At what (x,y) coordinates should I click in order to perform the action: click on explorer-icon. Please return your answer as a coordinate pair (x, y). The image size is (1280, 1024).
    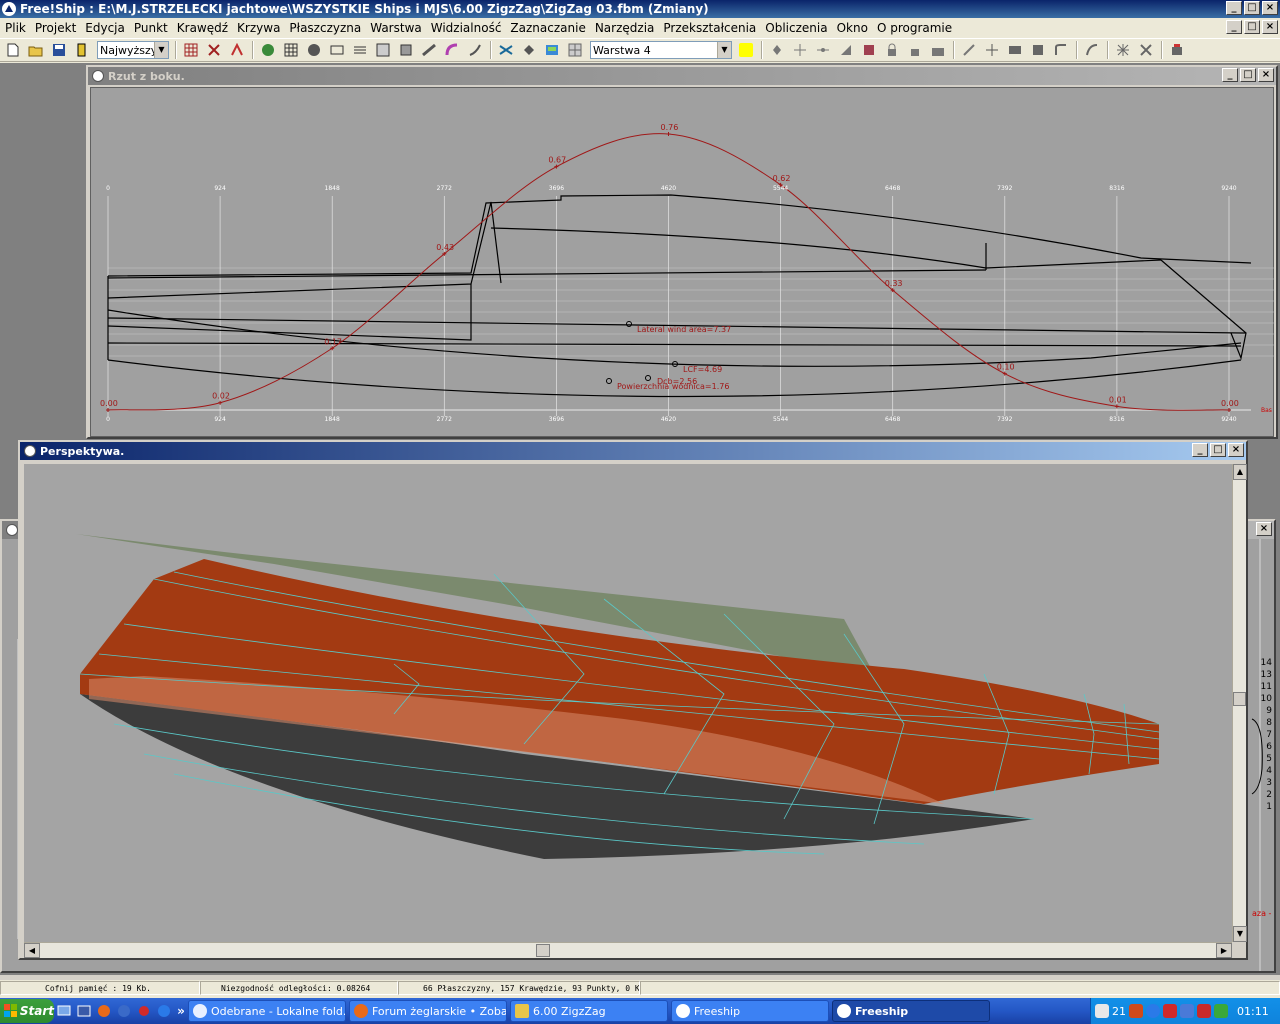
    Looking at the image, I should click on (84, 1011).